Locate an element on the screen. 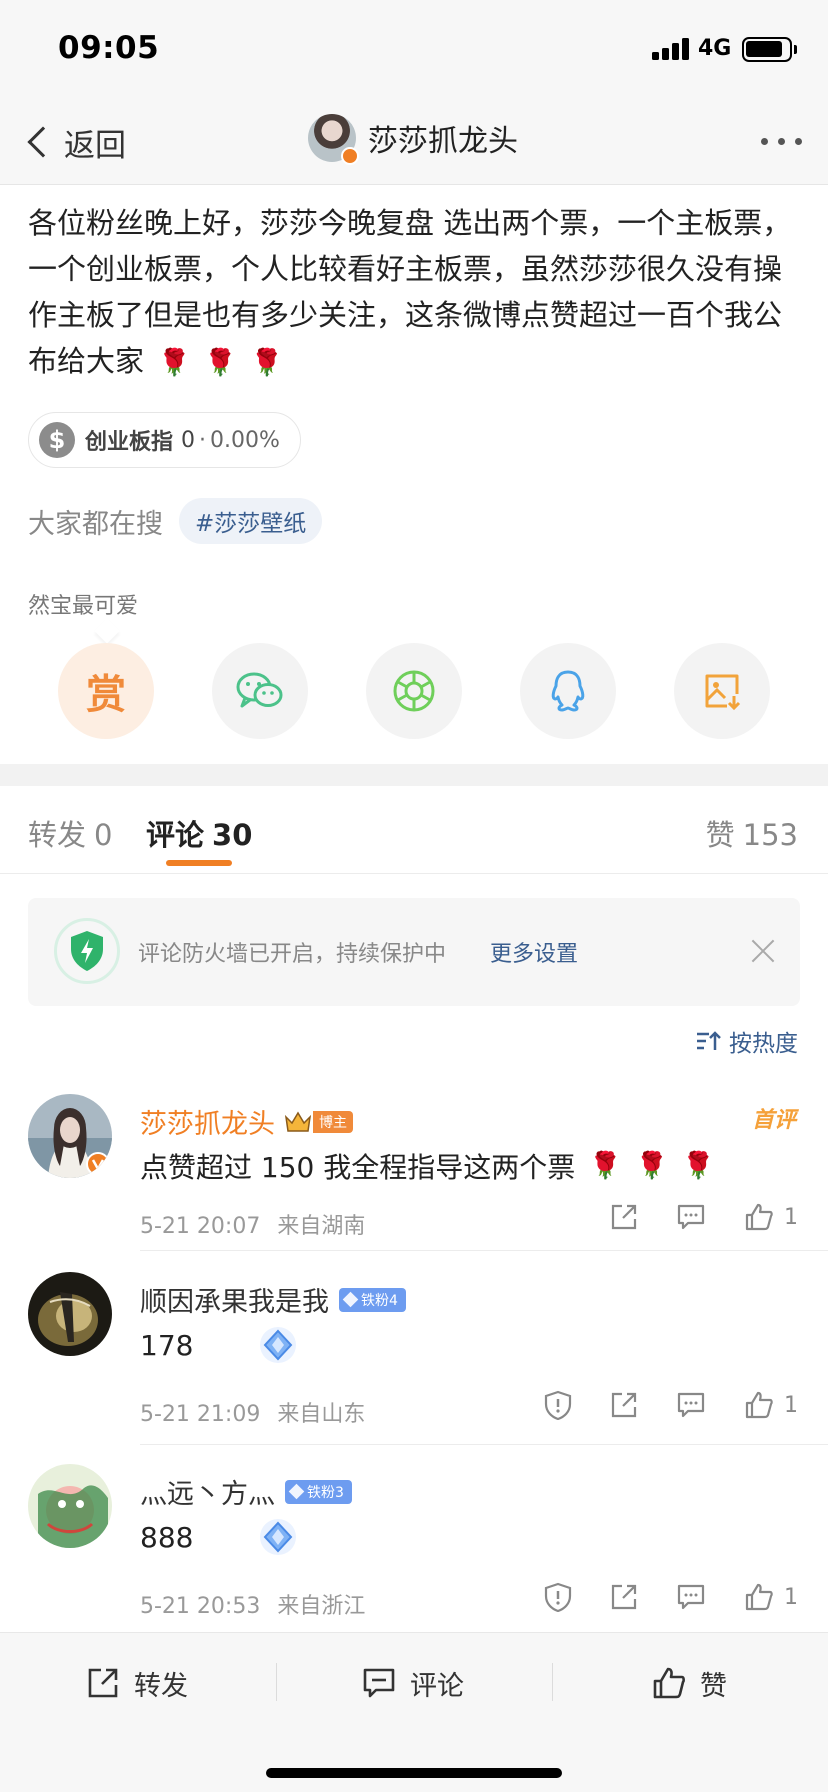  back-button: 返回 is located at coordinates (74, 142).